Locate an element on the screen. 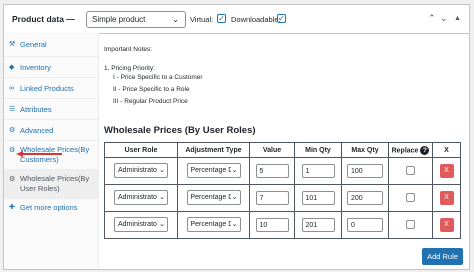 The image size is (474, 272). section-title: Wholesale Prices (By User Roles) is located at coordinates (180, 130).